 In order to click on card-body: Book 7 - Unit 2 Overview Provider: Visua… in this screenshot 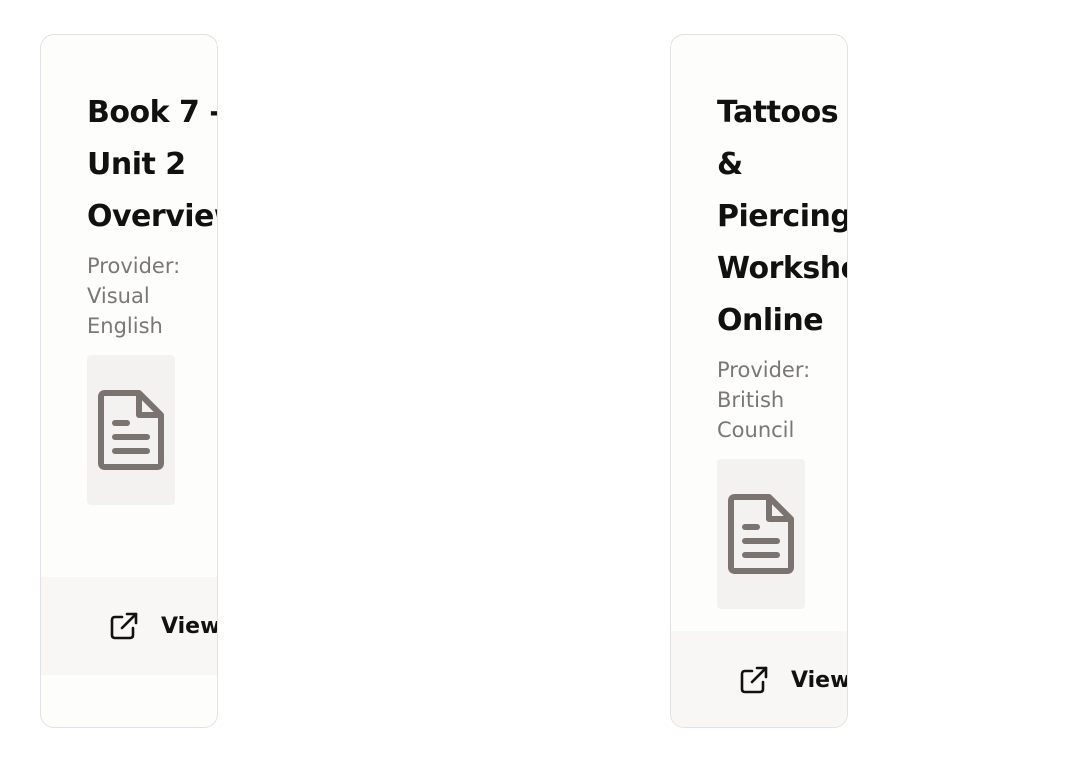, I will do `click(152, 296)`.